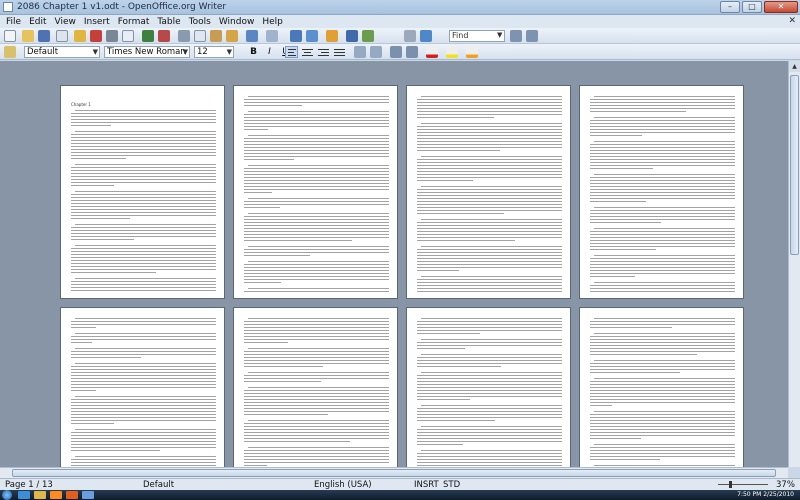  Describe the element at coordinates (343, 485) in the screenshot. I see `language-indicator: English (USA)` at that location.